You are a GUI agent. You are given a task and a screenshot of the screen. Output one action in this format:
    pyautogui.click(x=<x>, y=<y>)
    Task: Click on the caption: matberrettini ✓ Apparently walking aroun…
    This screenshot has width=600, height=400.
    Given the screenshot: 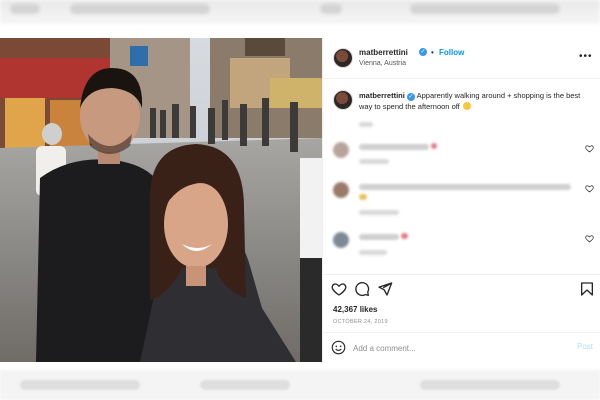 What is the action you would take?
    pyautogui.click(x=476, y=101)
    